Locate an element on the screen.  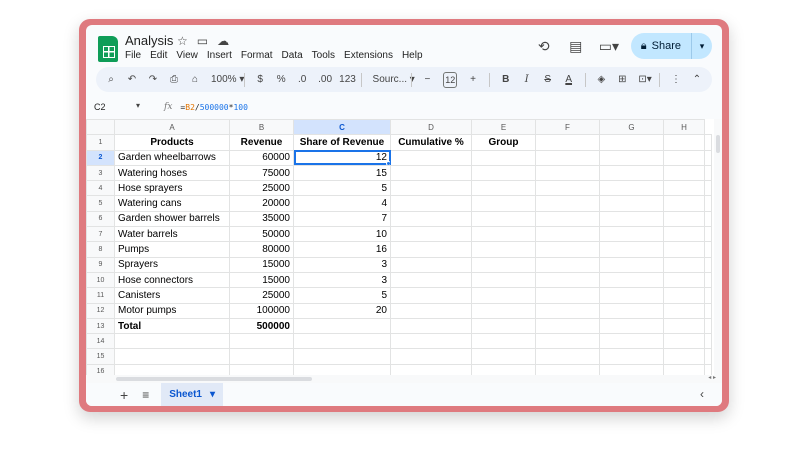
cell-d2 is located at coordinates (431, 157).